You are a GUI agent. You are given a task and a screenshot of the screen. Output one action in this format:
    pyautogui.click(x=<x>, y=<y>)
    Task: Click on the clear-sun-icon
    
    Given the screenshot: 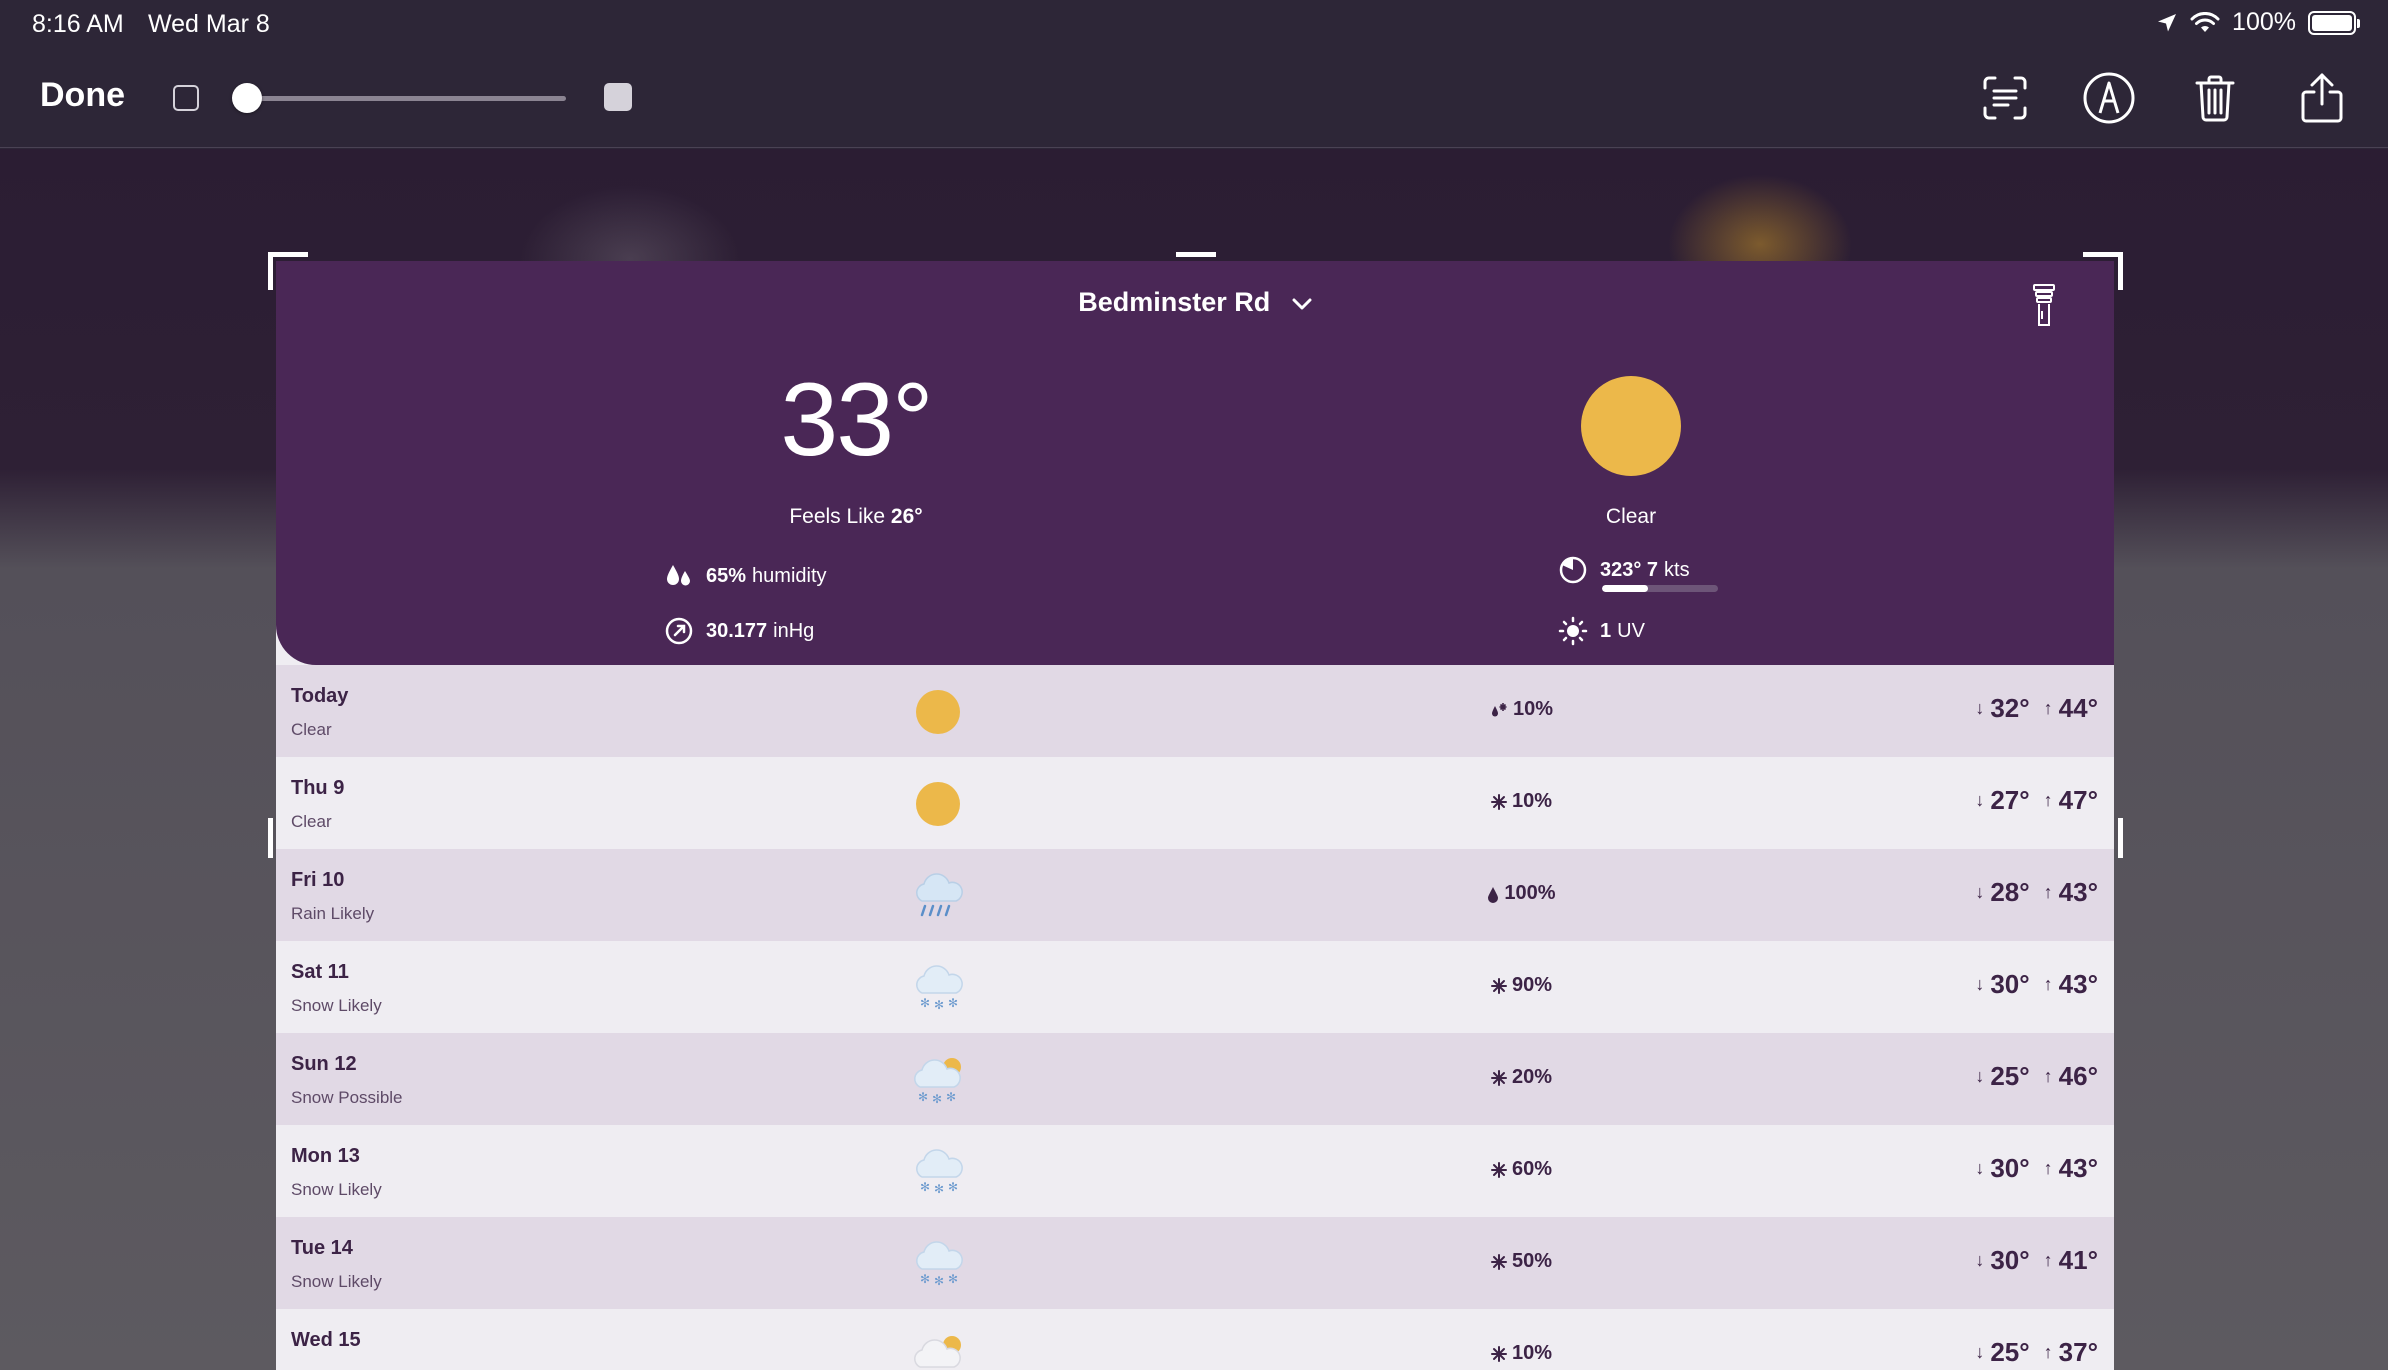 What is the action you would take?
    pyautogui.click(x=1631, y=426)
    